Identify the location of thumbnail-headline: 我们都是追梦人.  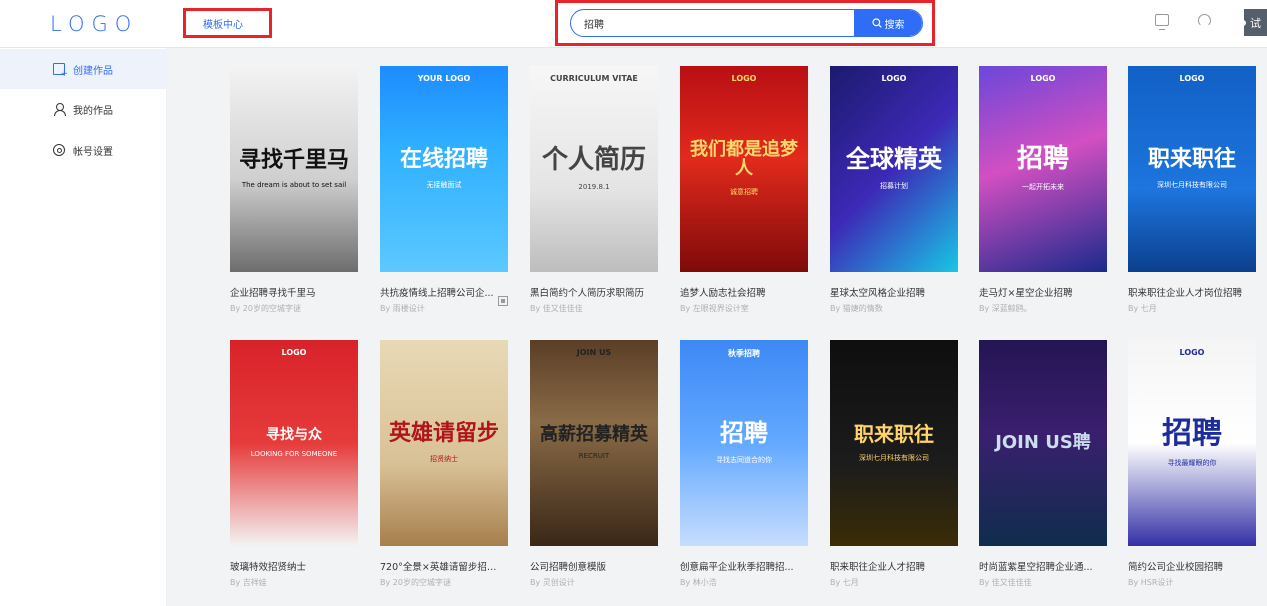
(744, 159).